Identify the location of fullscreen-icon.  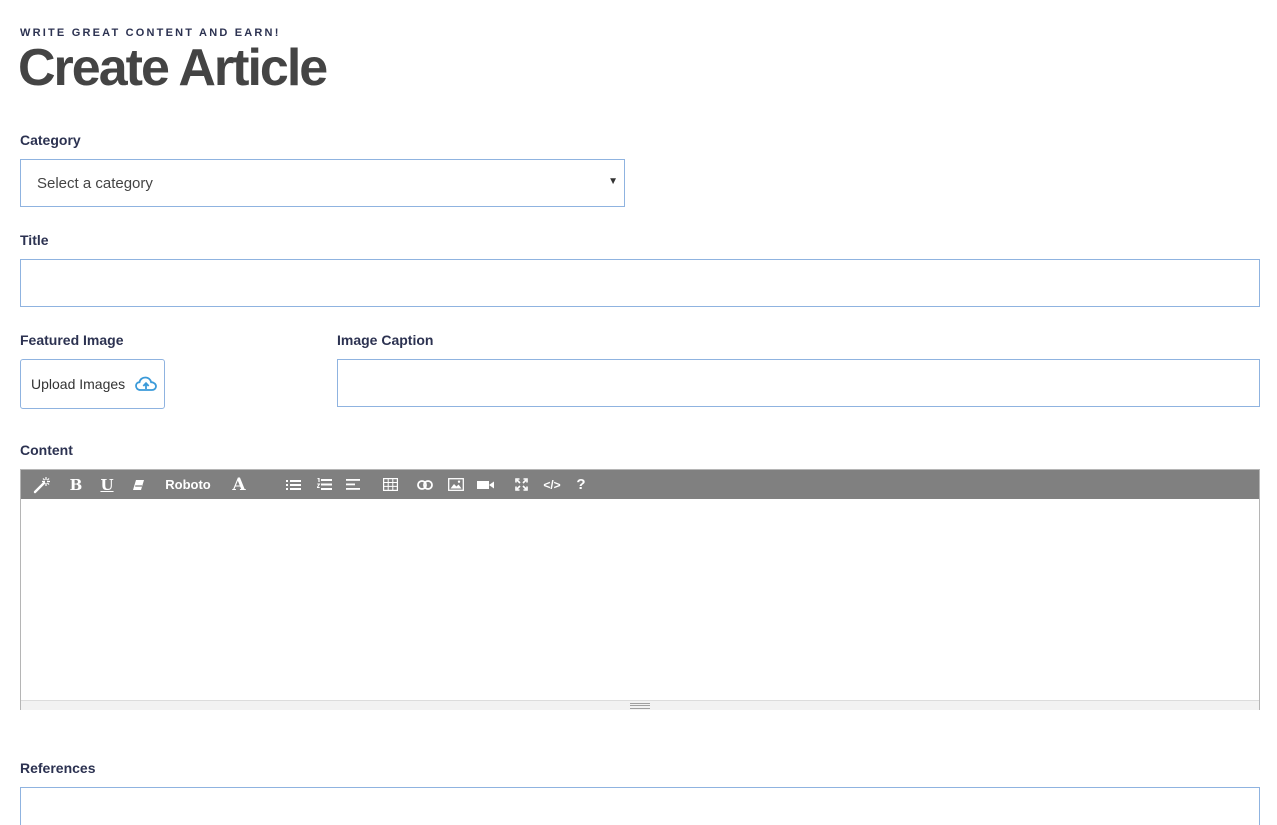
(521, 484).